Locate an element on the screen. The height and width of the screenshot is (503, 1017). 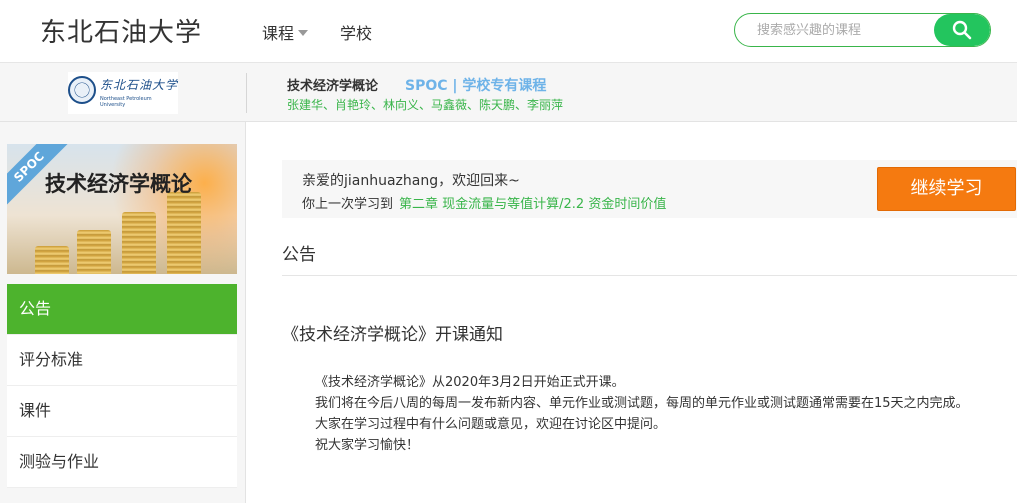
divider is located at coordinates (246, 93).